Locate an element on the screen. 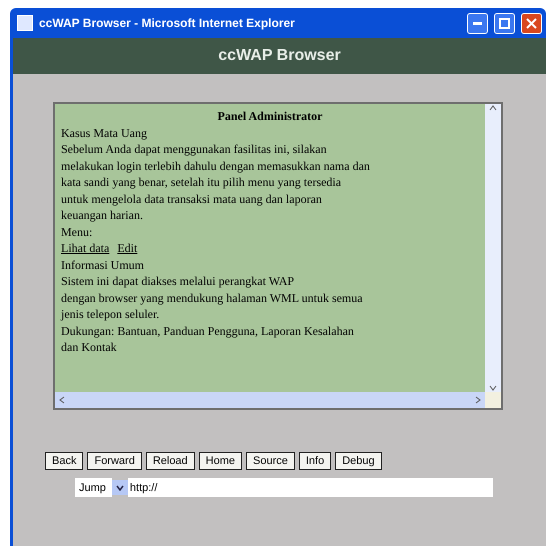  nav-button: Debug is located at coordinates (358, 461).